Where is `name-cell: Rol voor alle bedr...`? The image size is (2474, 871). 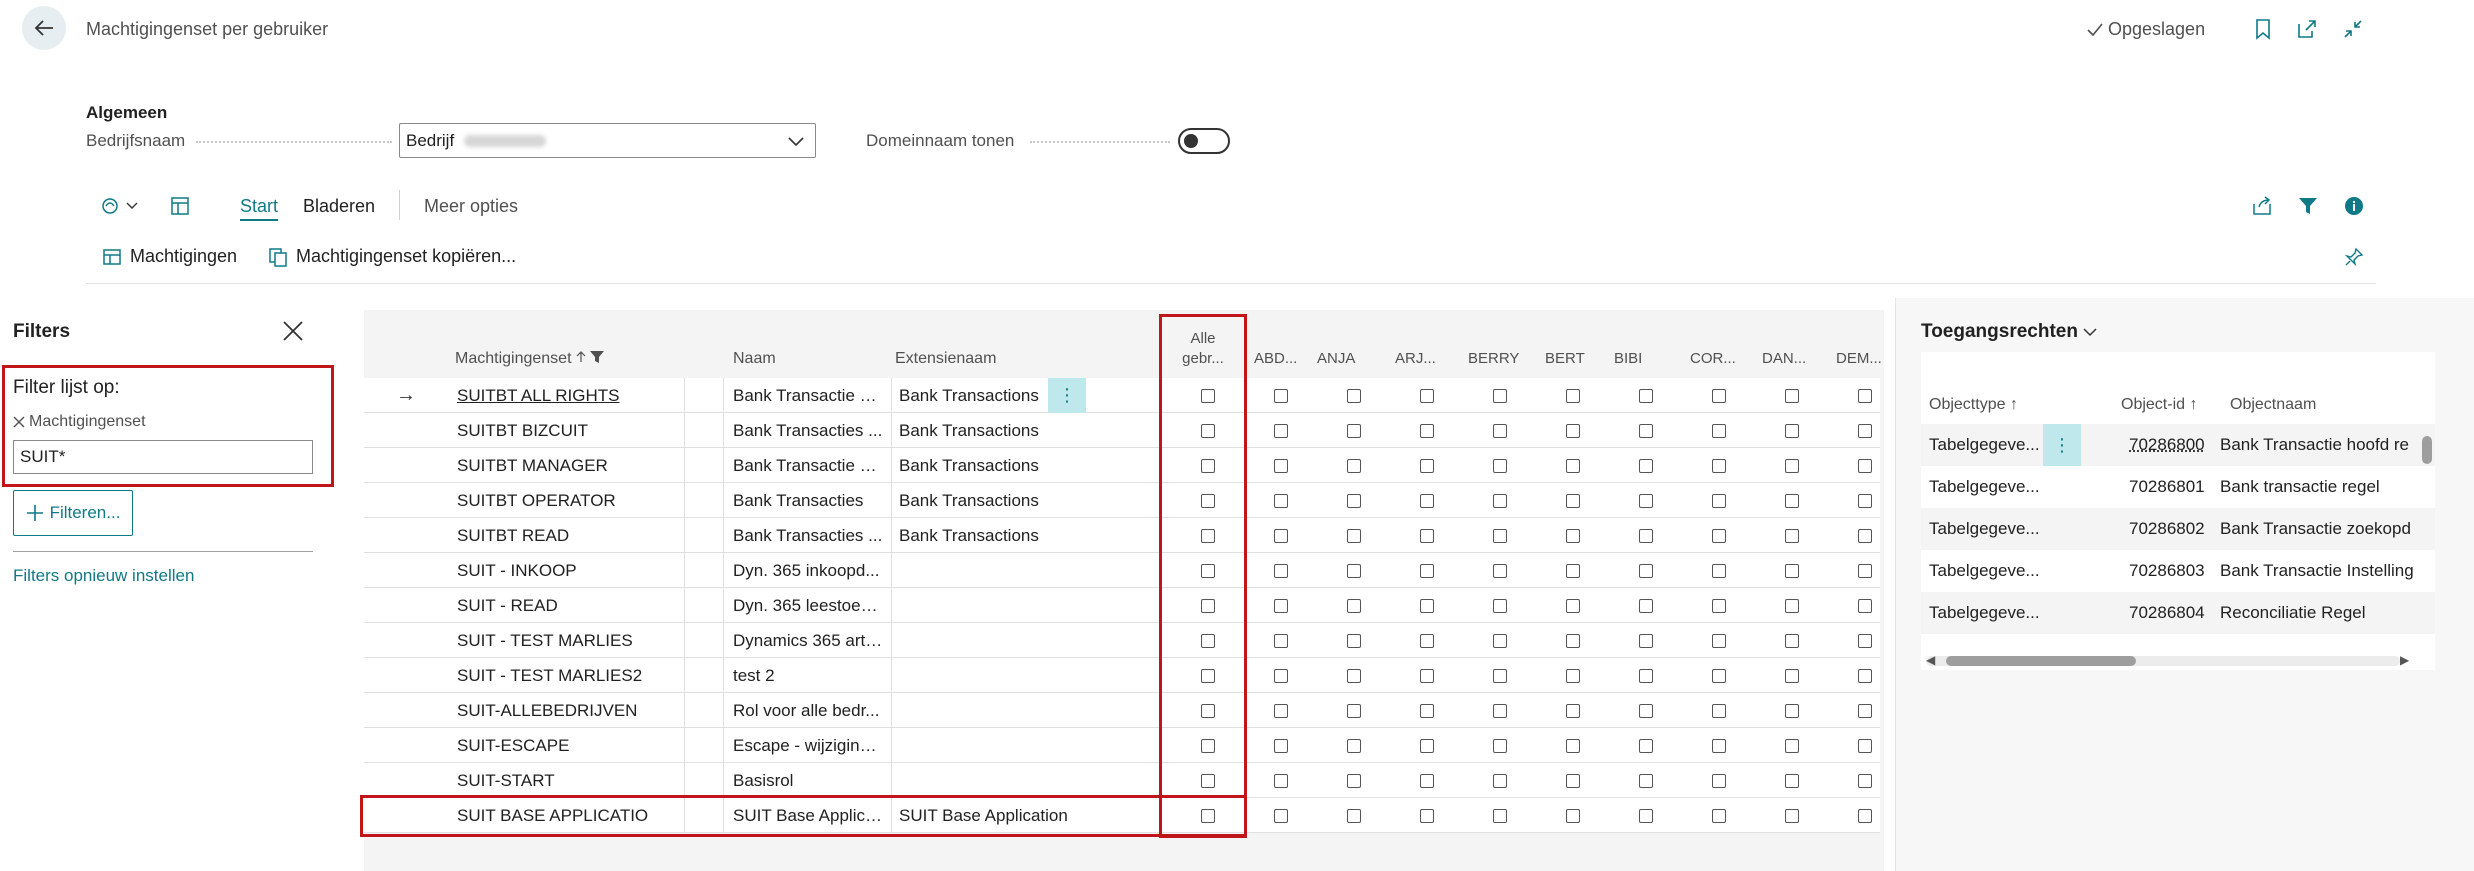 name-cell: Rol voor alle bedr... is located at coordinates (808, 711).